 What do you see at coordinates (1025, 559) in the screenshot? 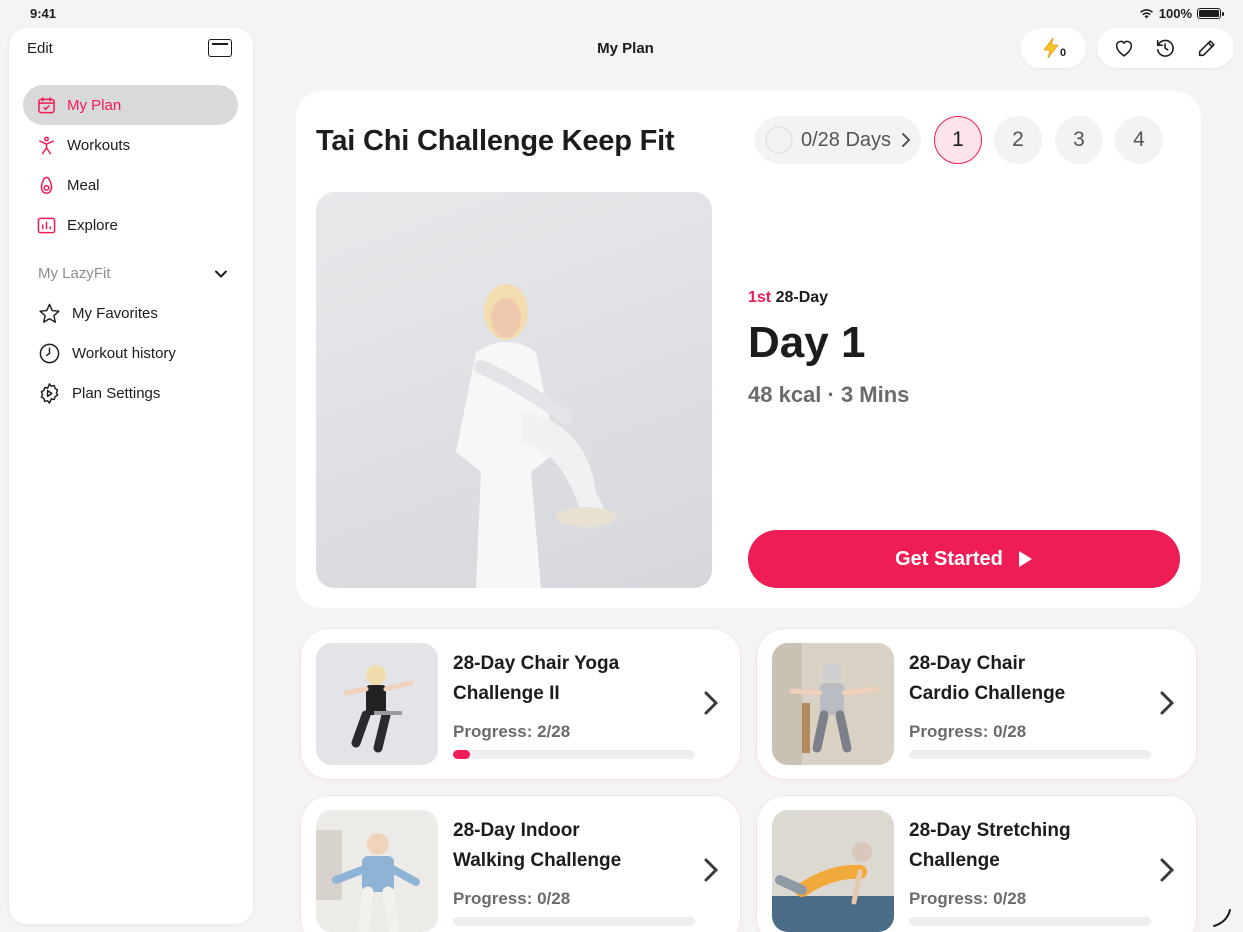
I see `play-icon` at bounding box center [1025, 559].